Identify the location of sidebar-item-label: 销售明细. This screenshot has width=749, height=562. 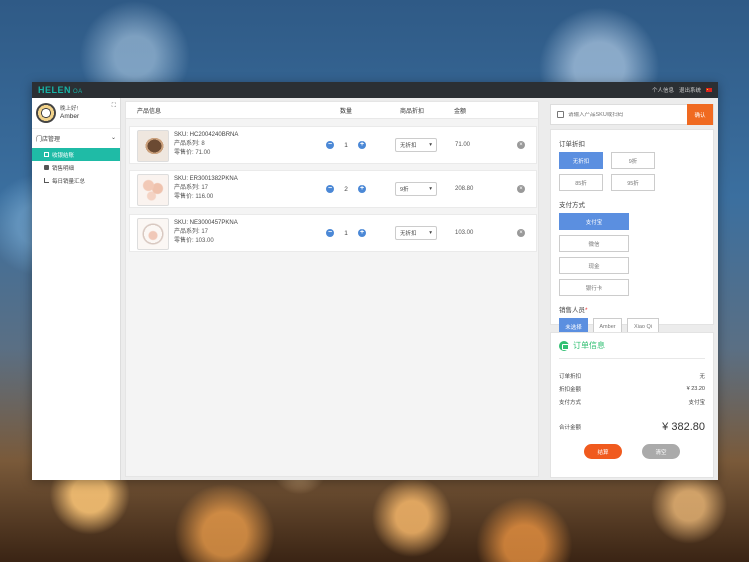
(63, 168).